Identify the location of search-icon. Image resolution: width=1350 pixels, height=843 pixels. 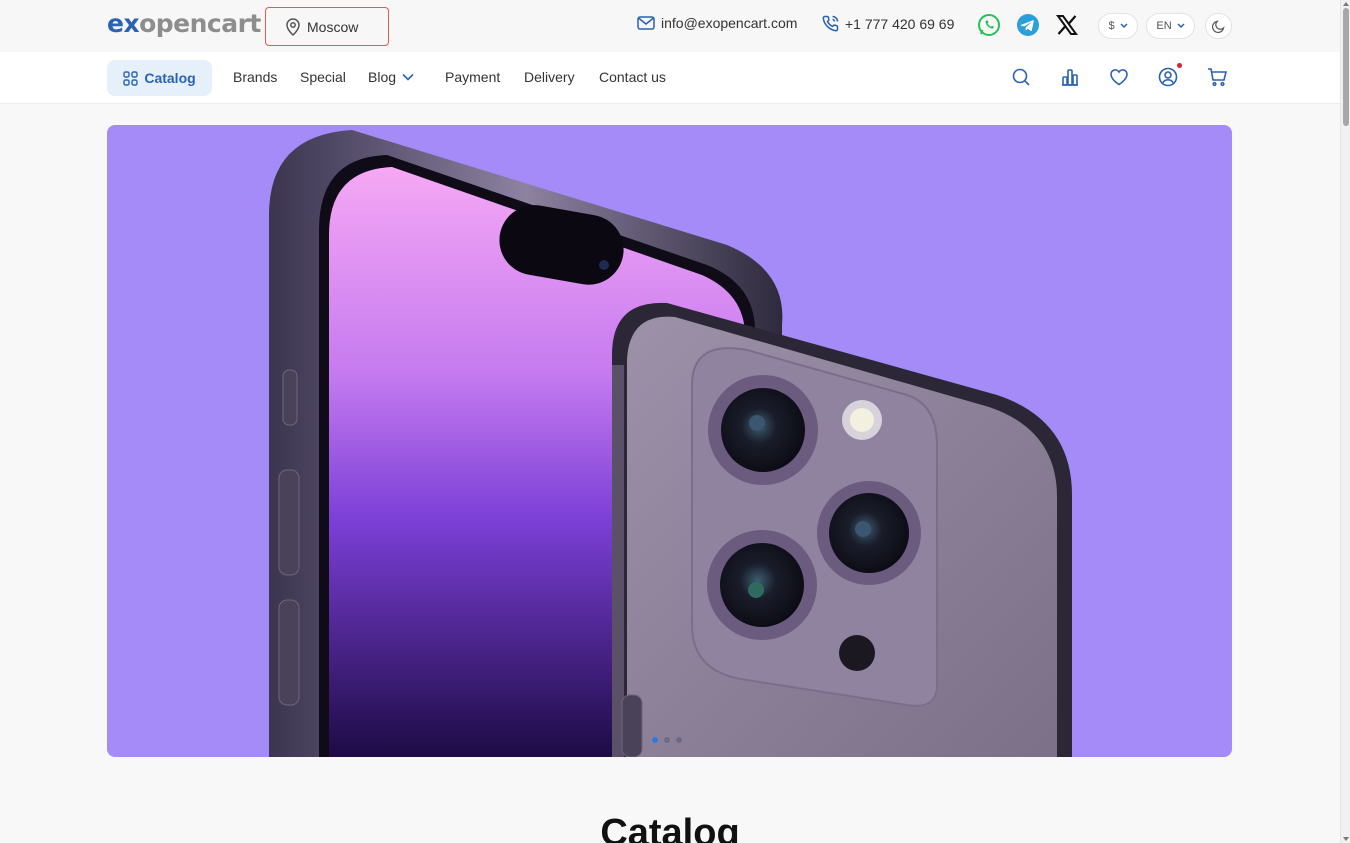
(1021, 77).